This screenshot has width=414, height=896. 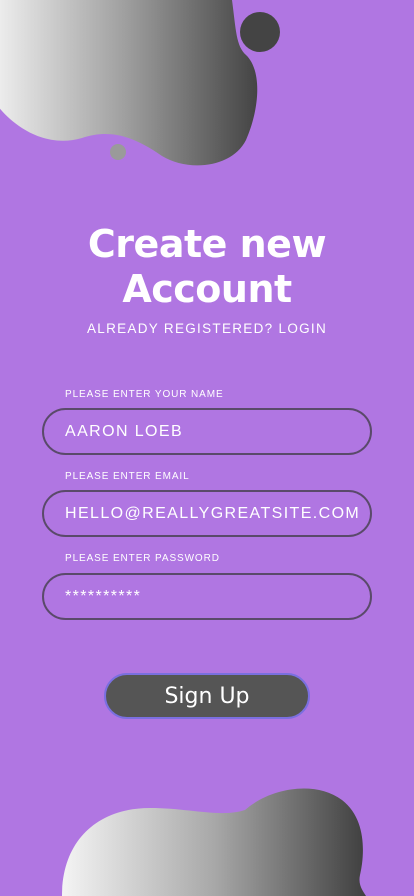 I want to click on page-title-line-1: Create new, so click(x=207, y=244).